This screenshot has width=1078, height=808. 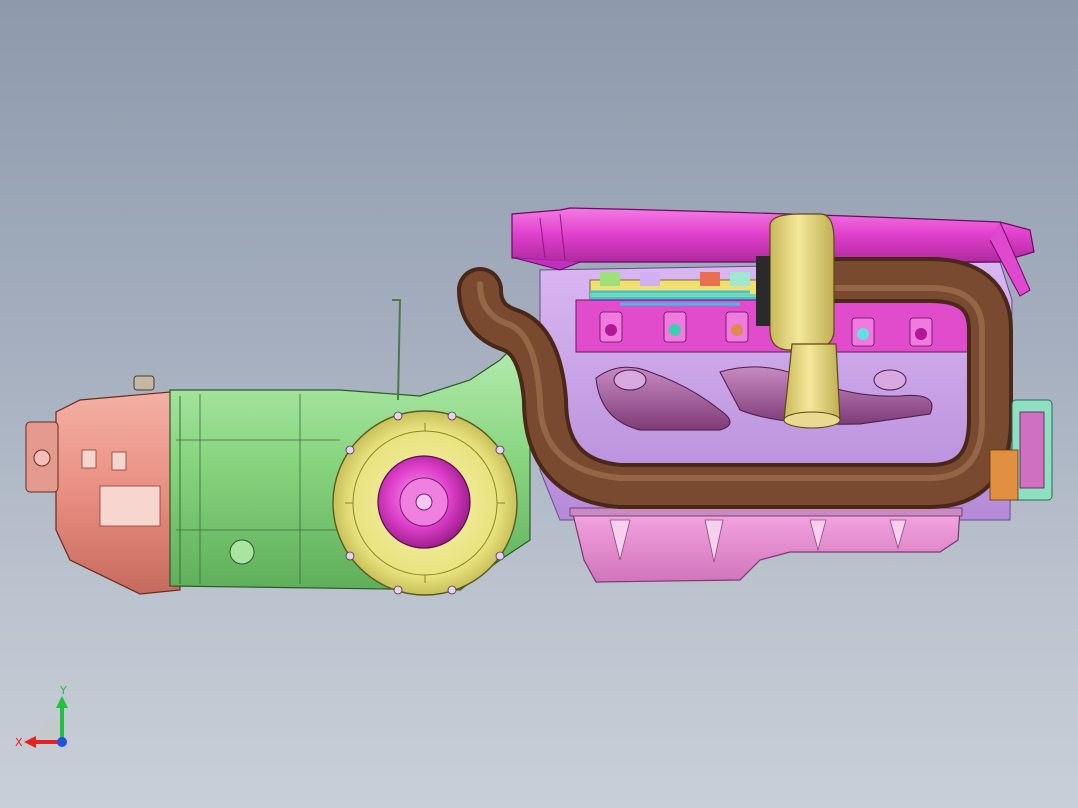 I want to click on x-axis-label: X, so click(x=19, y=742).